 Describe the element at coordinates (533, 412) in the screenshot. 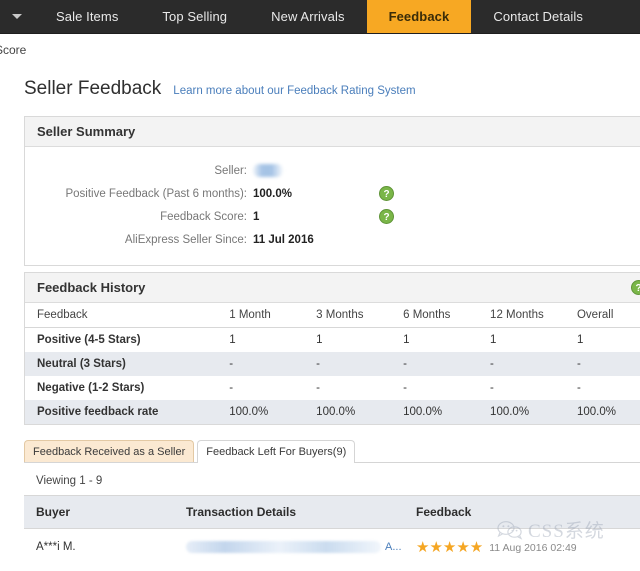

I see `cell-rate-12-months: 100.0%` at that location.